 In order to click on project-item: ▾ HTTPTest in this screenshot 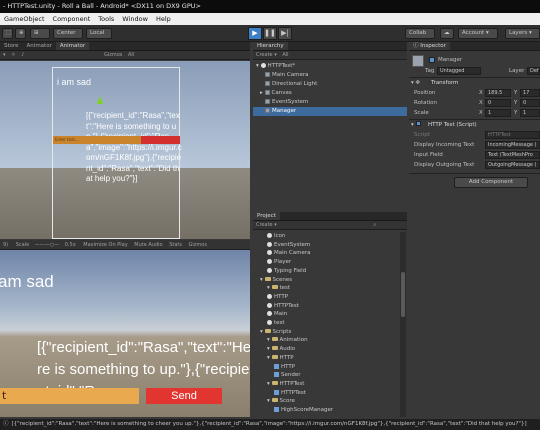, I will do `click(326, 384)`.